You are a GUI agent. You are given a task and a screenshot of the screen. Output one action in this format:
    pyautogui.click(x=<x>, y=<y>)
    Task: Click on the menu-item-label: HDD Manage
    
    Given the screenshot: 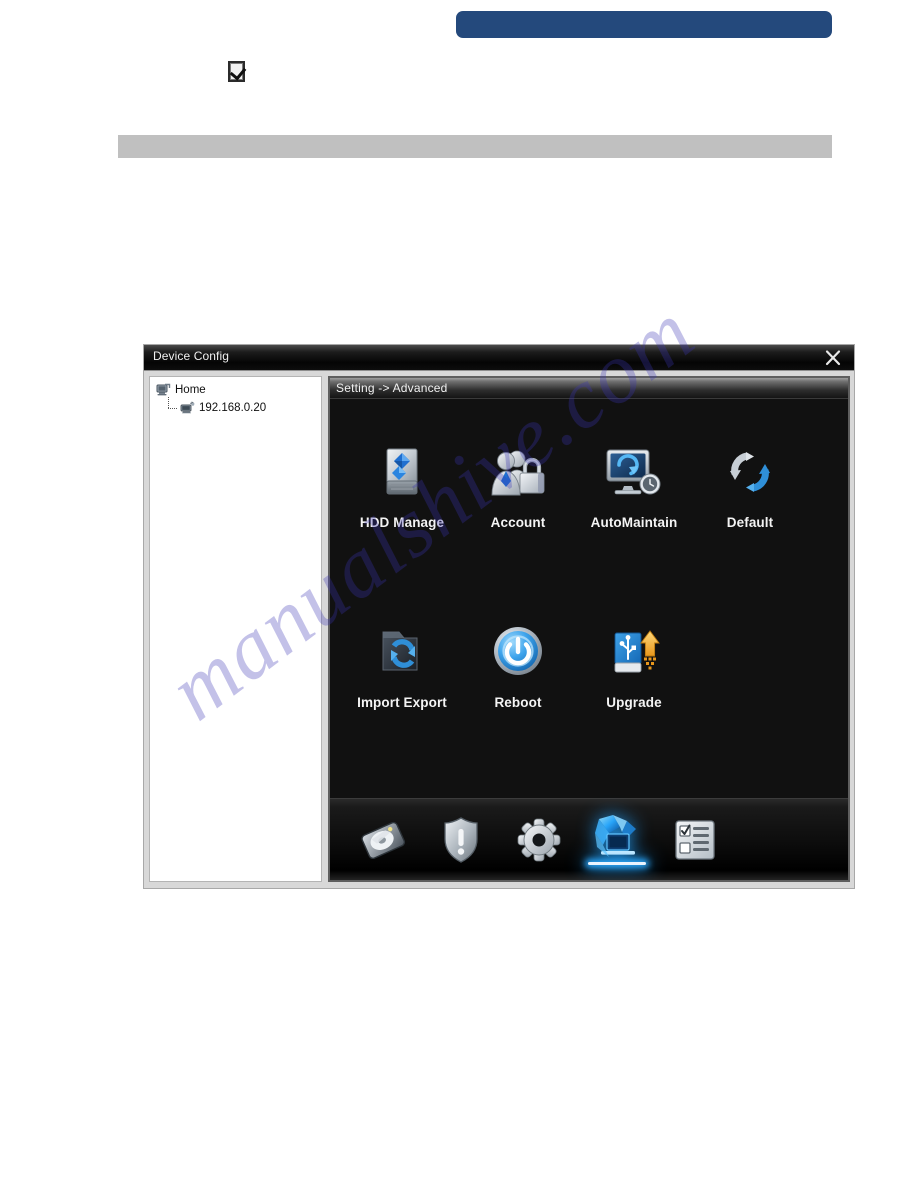 What is the action you would take?
    pyautogui.click(x=402, y=522)
    